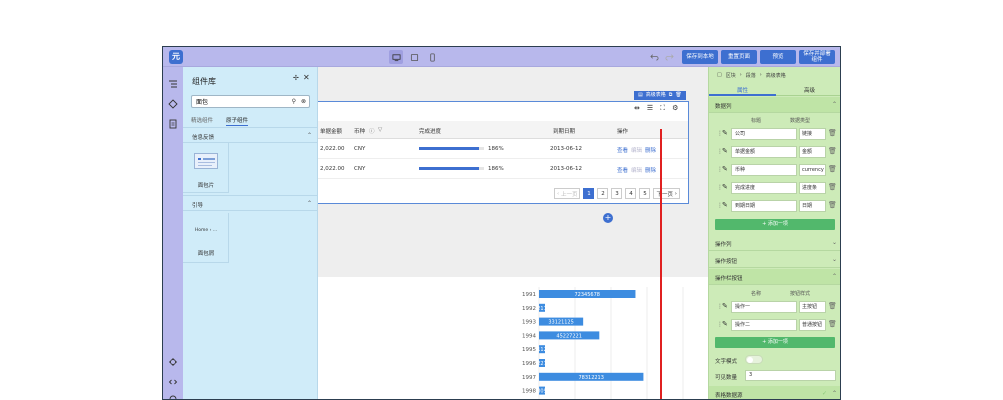  I want to click on column-name-field: 公司, so click(764, 134).